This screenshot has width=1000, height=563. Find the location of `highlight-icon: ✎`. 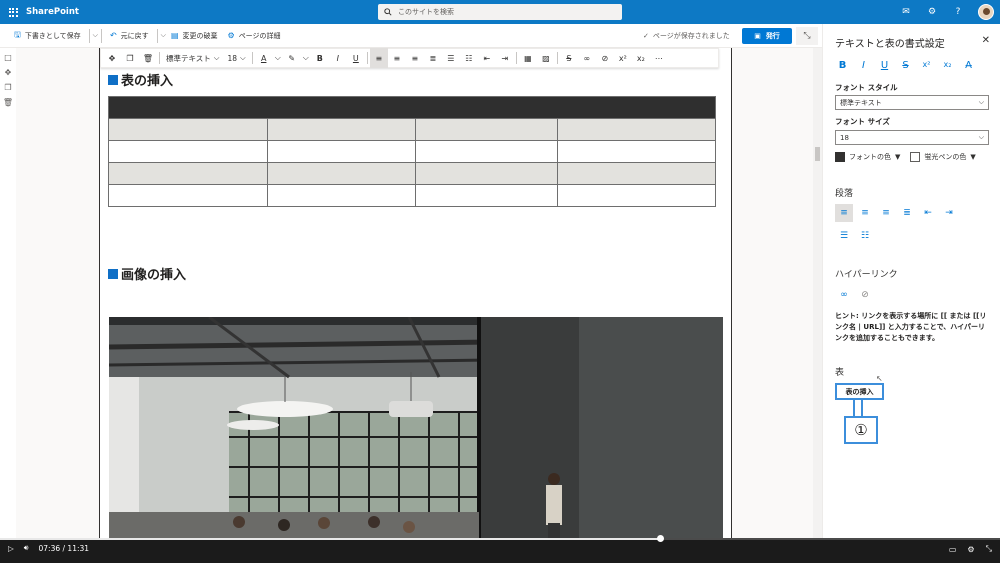

highlight-icon: ✎ is located at coordinates (292, 58).